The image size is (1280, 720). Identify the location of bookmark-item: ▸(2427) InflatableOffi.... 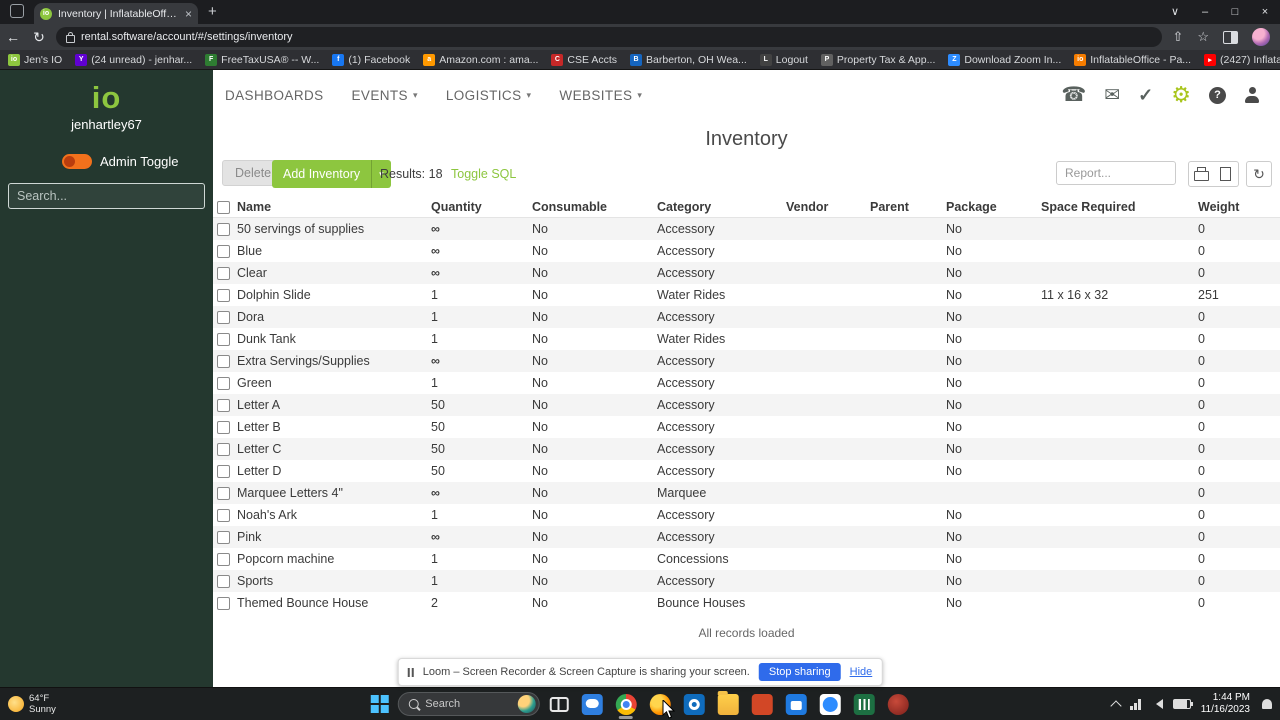
(1242, 59).